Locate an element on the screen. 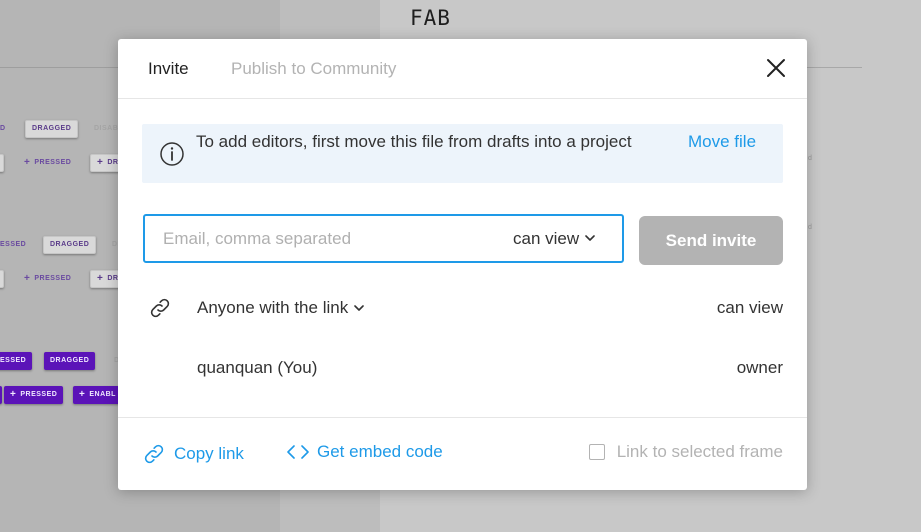 The height and width of the screenshot is (532, 921). link-permission: can view is located at coordinates (750, 308).